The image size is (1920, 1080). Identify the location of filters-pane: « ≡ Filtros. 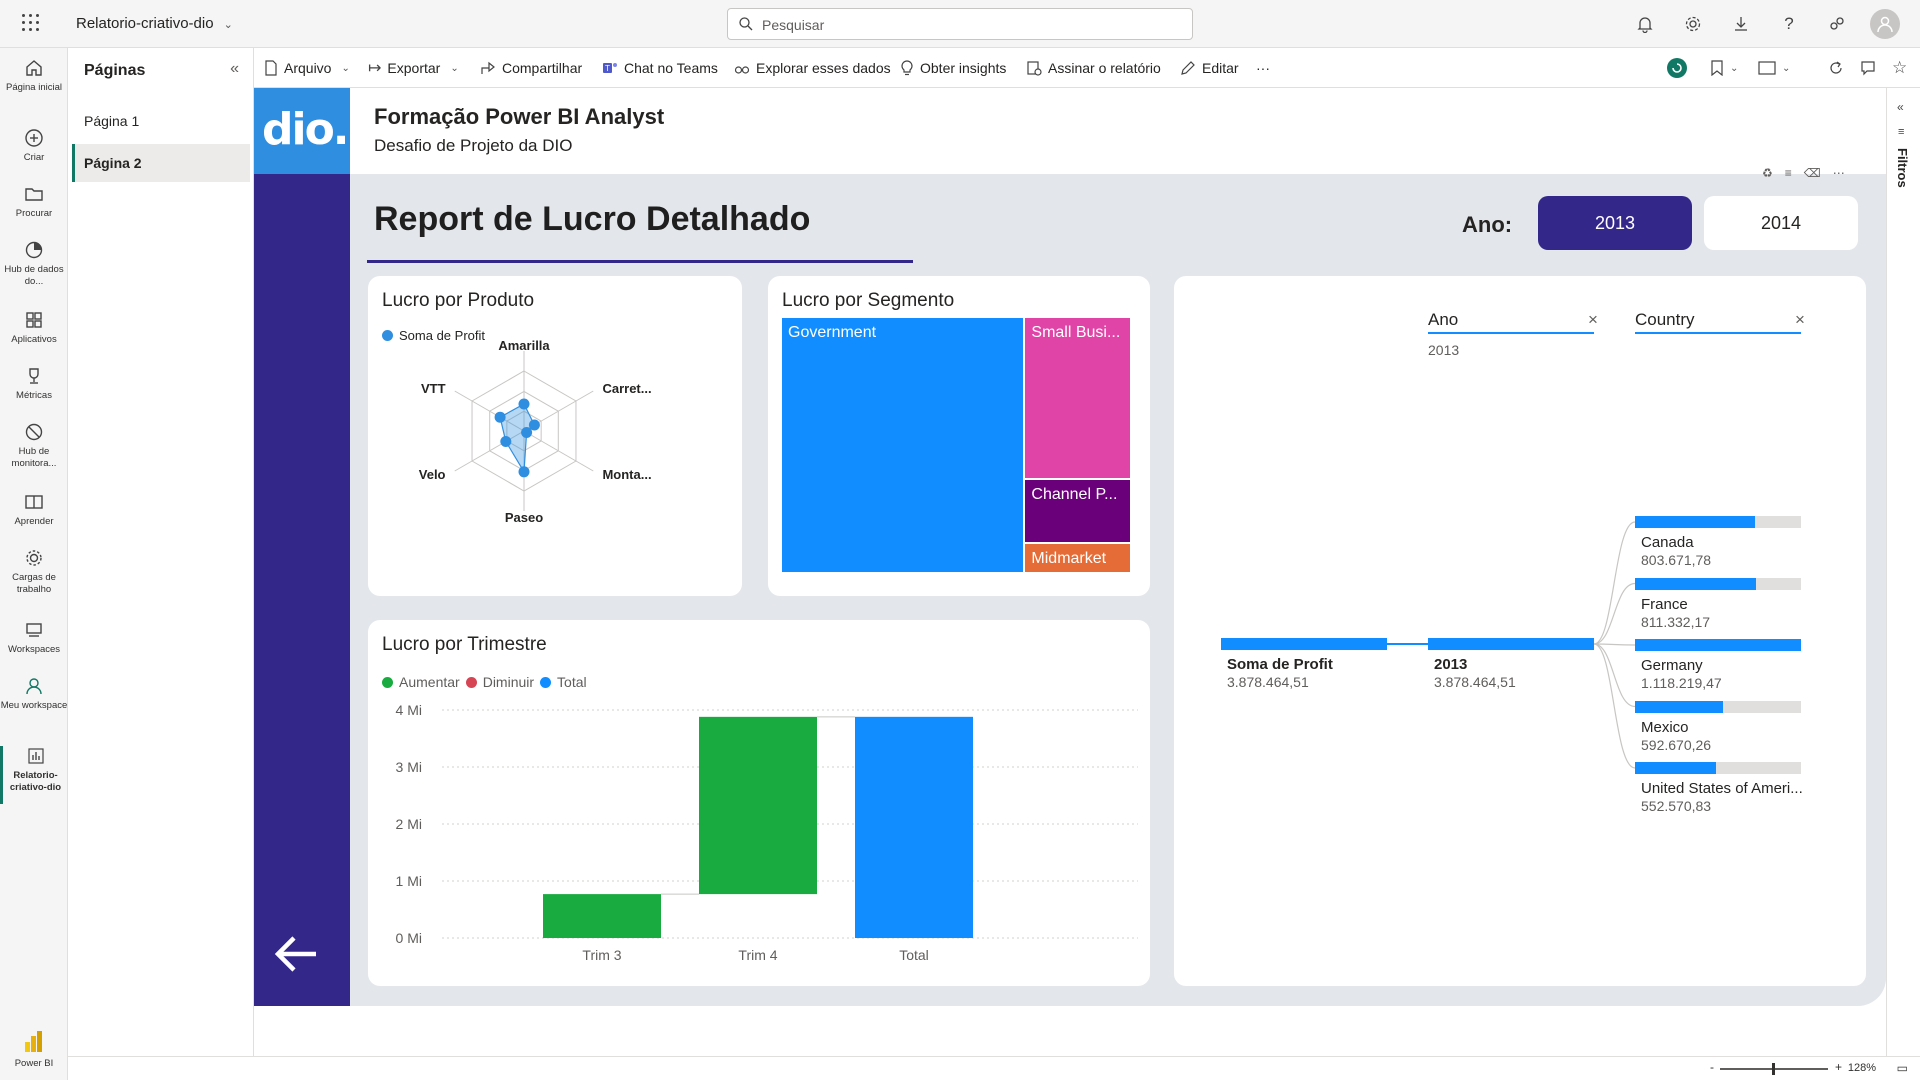
(1903, 572).